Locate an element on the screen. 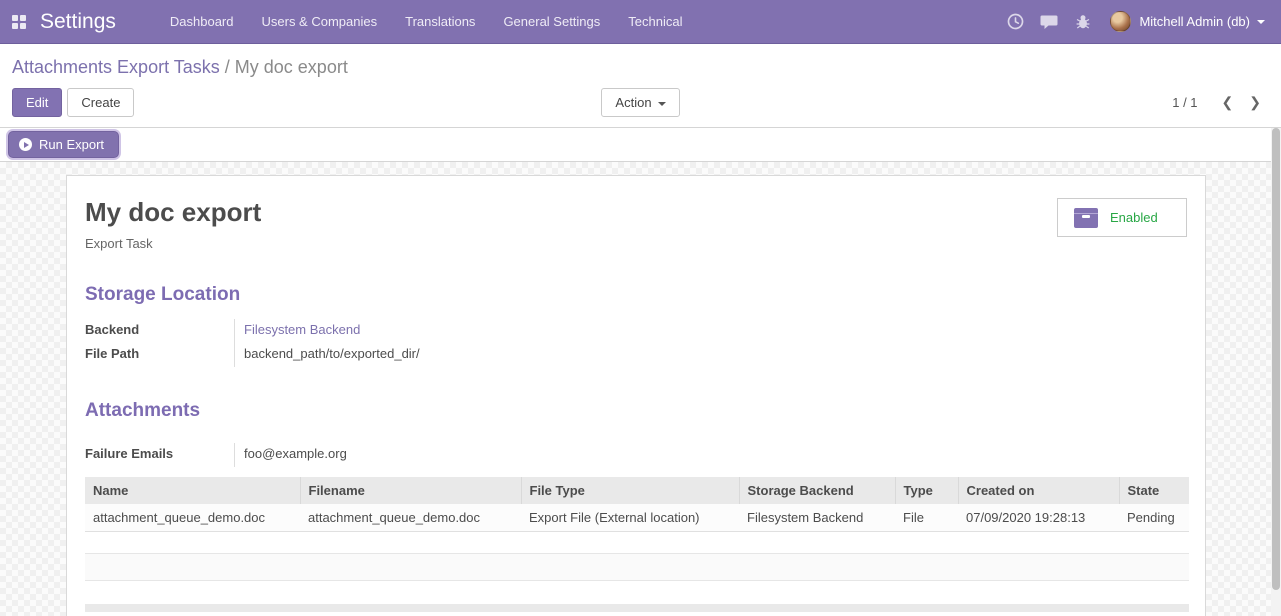 The height and width of the screenshot is (616, 1281). action-dropdown-button: Action is located at coordinates (640, 102).